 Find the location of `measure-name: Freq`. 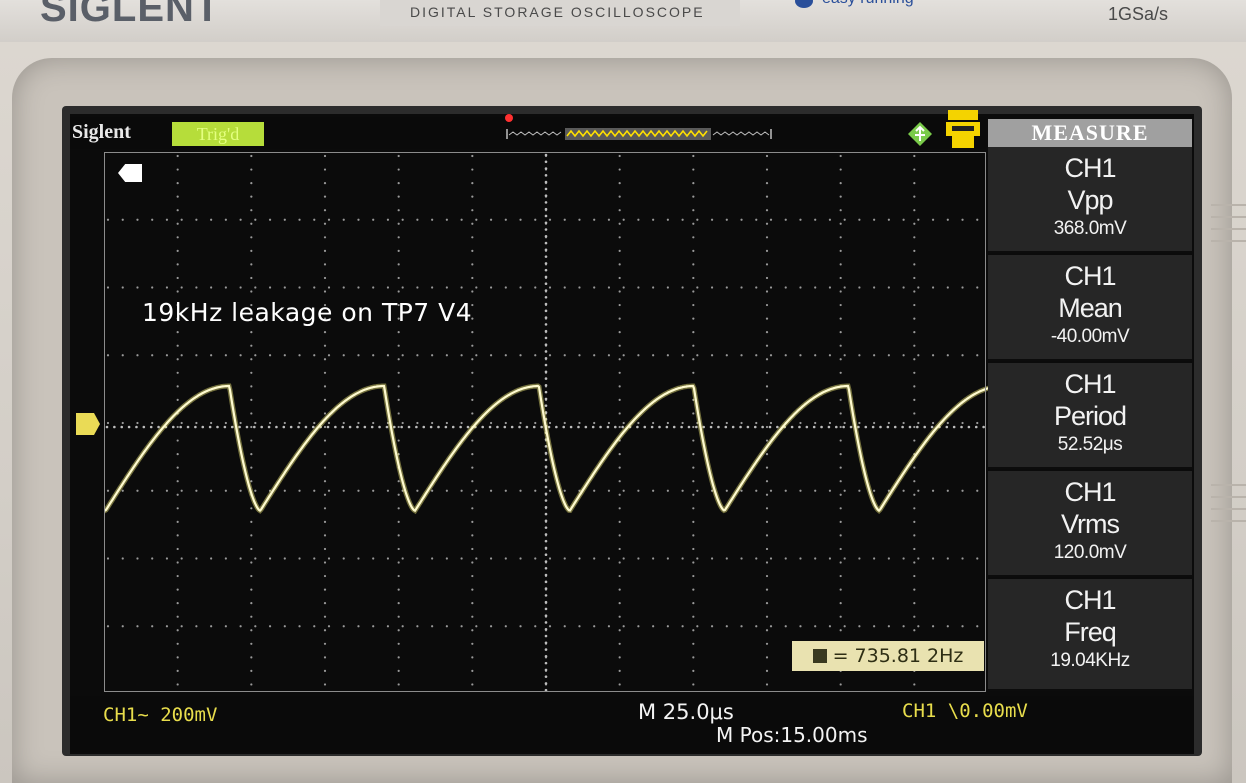

measure-name: Freq is located at coordinates (1090, 632).